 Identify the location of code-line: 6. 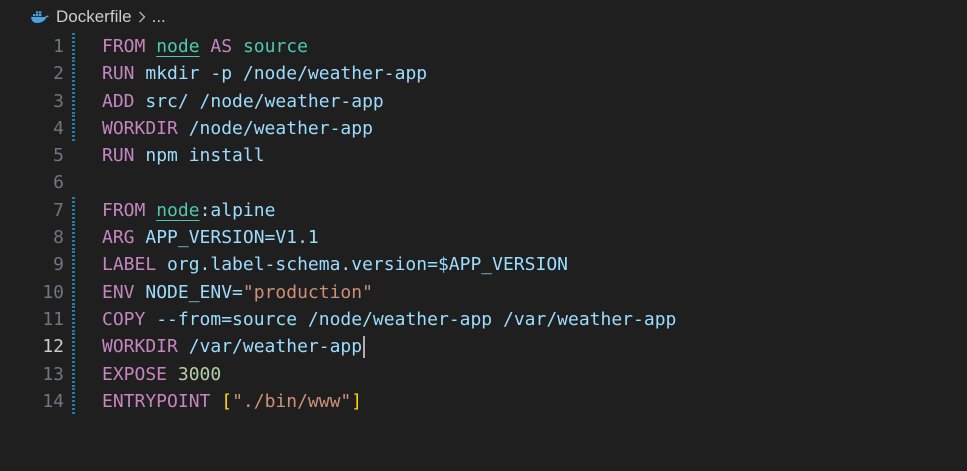
(483, 182).